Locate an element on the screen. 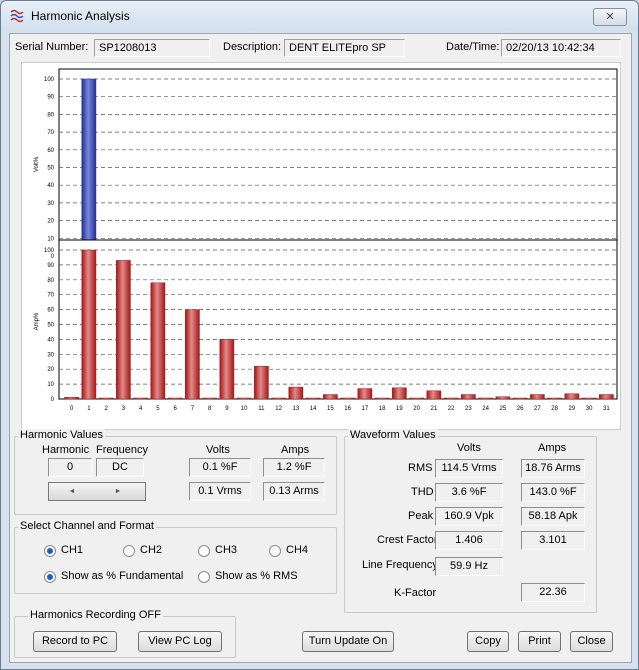 The image size is (639, 670). y-tick-label: 100 is located at coordinates (49, 80).